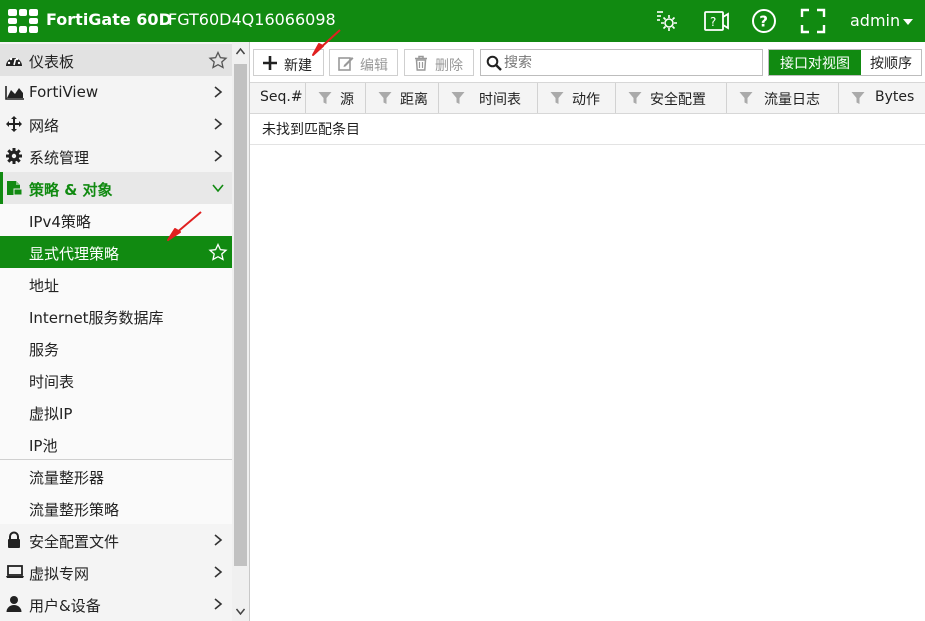 The width and height of the screenshot is (925, 621). What do you see at coordinates (43, 446) in the screenshot?
I see `sidebar-item-label: IP池` at bounding box center [43, 446].